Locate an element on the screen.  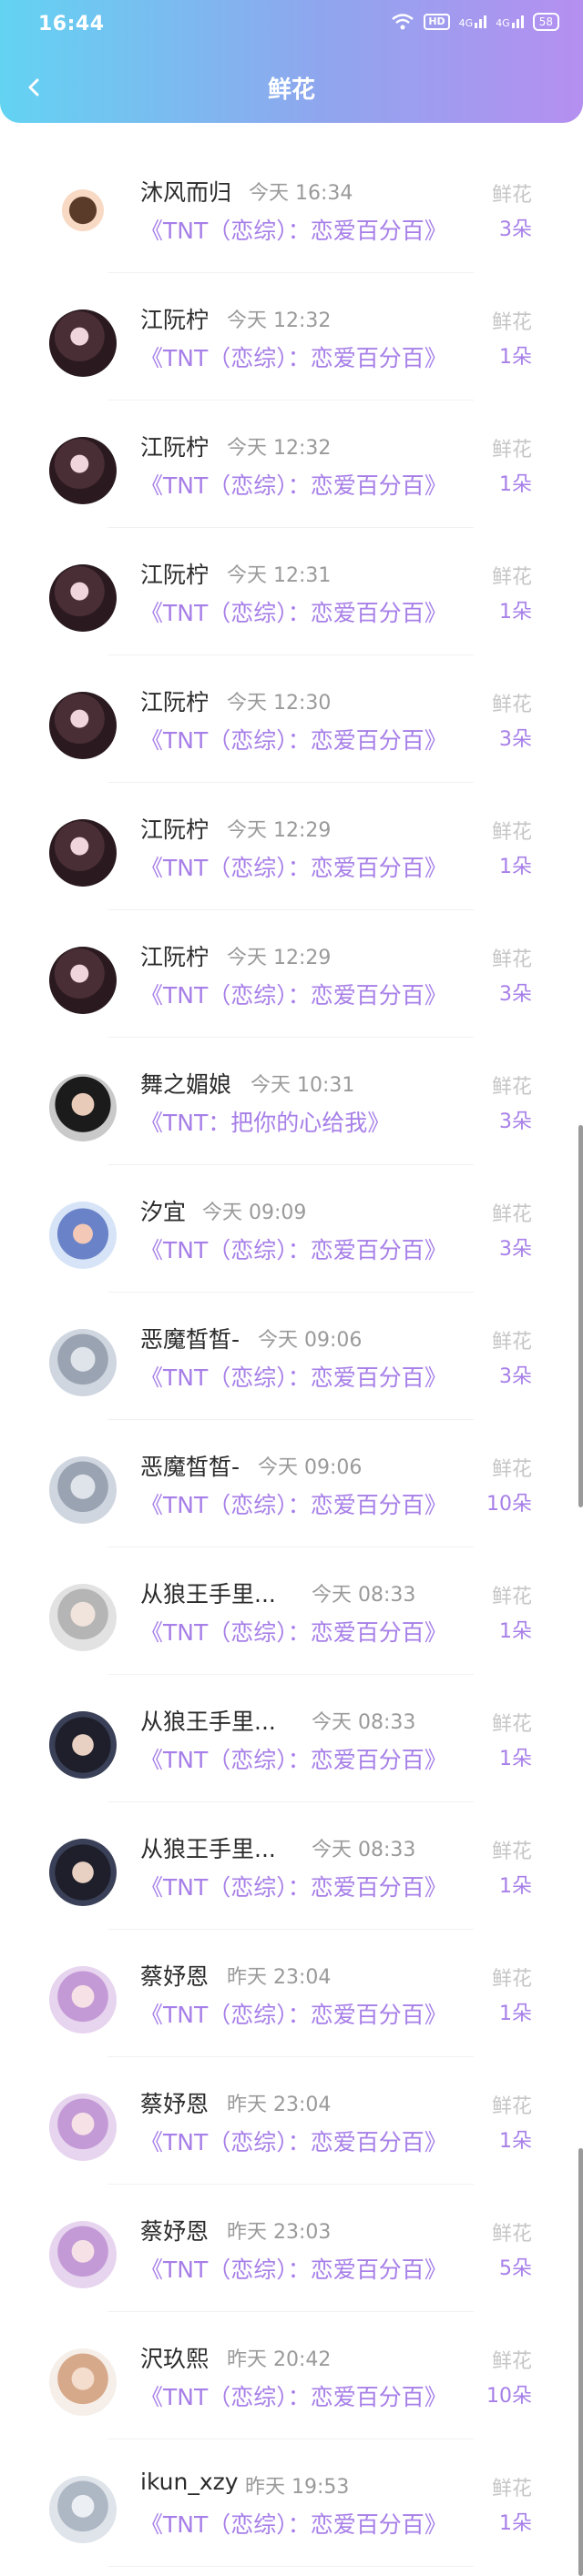
list-item: 江阮柠 今天 12:31 《TNT（恋综）：恋爱百分百》 鲜花 1朵 is located at coordinates (291, 591).